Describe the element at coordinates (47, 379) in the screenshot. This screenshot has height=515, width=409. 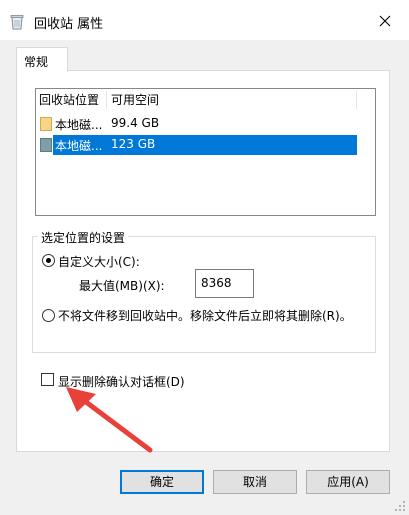
I see `confirm-delete-checkbox` at that location.